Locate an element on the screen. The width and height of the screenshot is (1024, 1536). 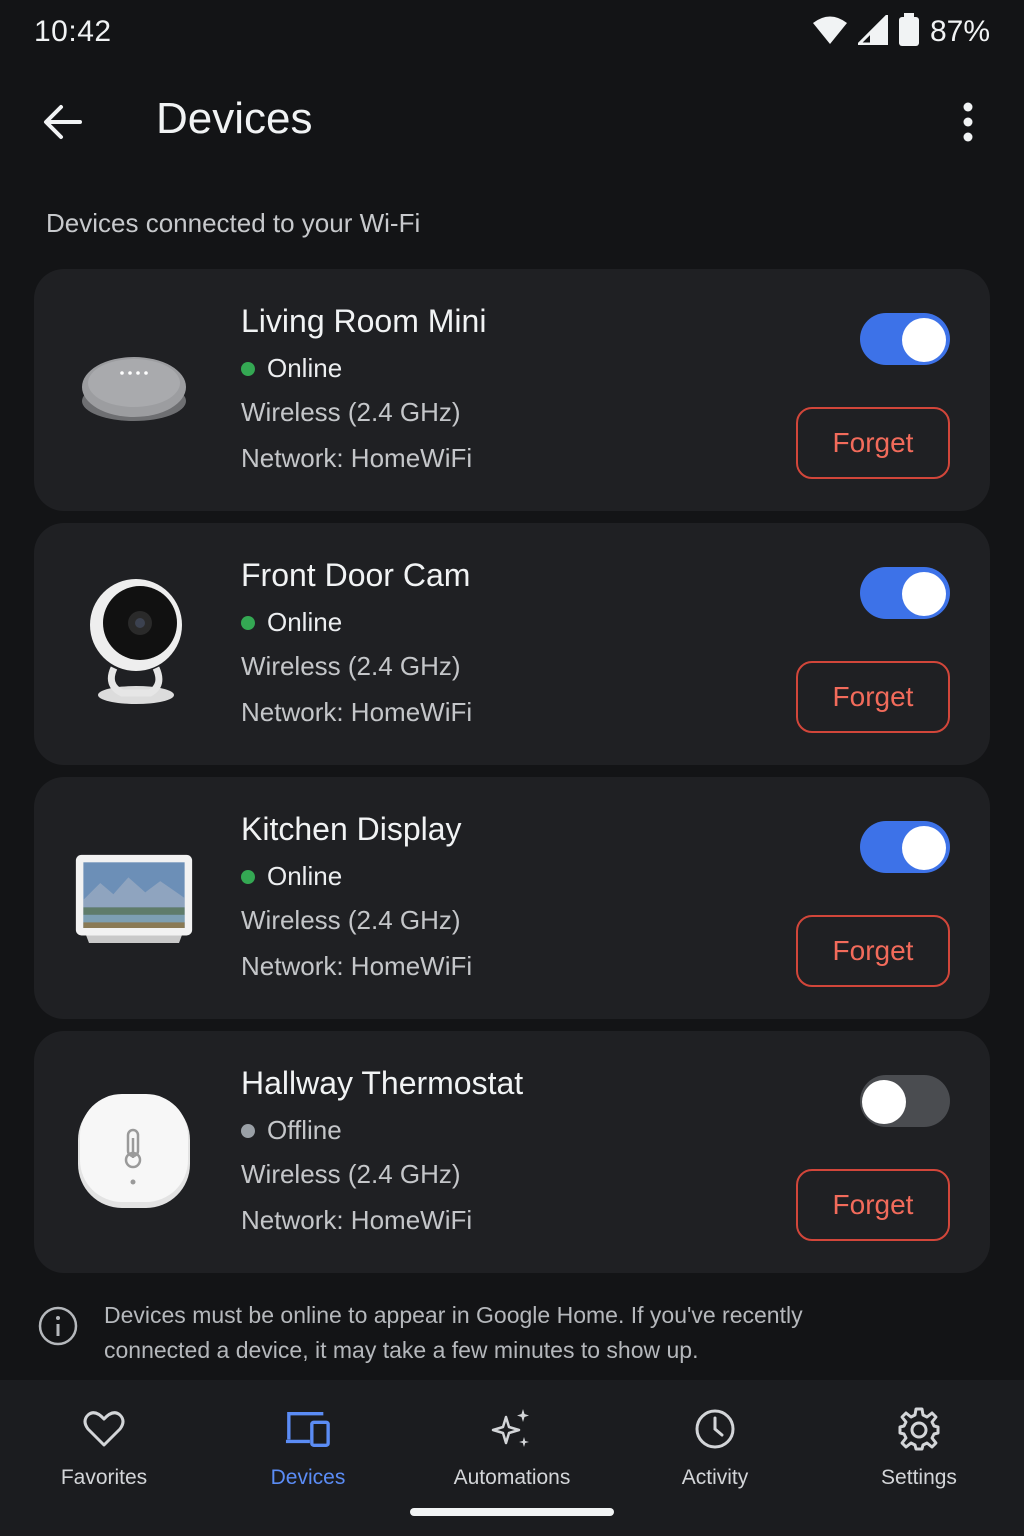
offline-dot-icon is located at coordinates (248, 1130).